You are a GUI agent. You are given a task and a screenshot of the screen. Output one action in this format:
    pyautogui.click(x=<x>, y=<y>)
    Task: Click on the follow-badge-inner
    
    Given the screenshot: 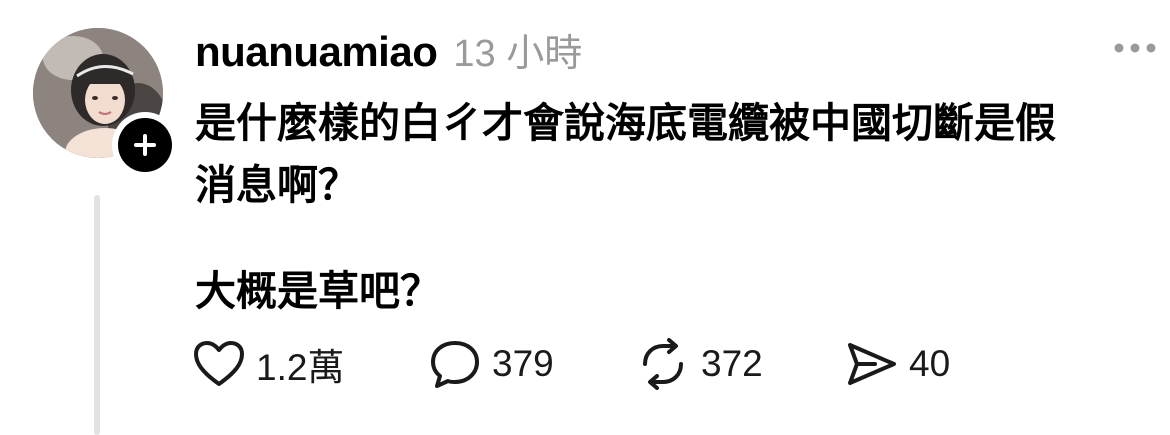 What is the action you would take?
    pyautogui.click(x=145, y=145)
    